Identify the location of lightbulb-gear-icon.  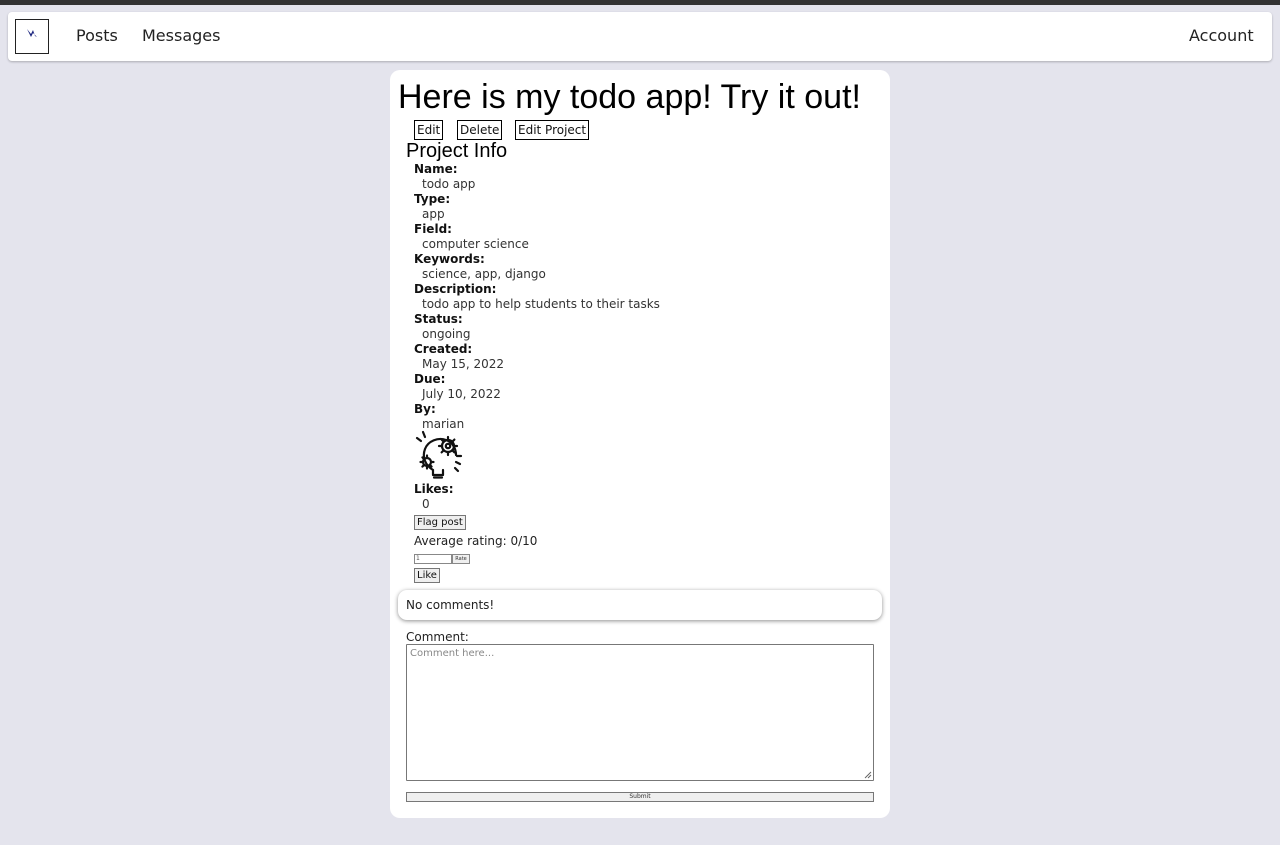
(439, 455).